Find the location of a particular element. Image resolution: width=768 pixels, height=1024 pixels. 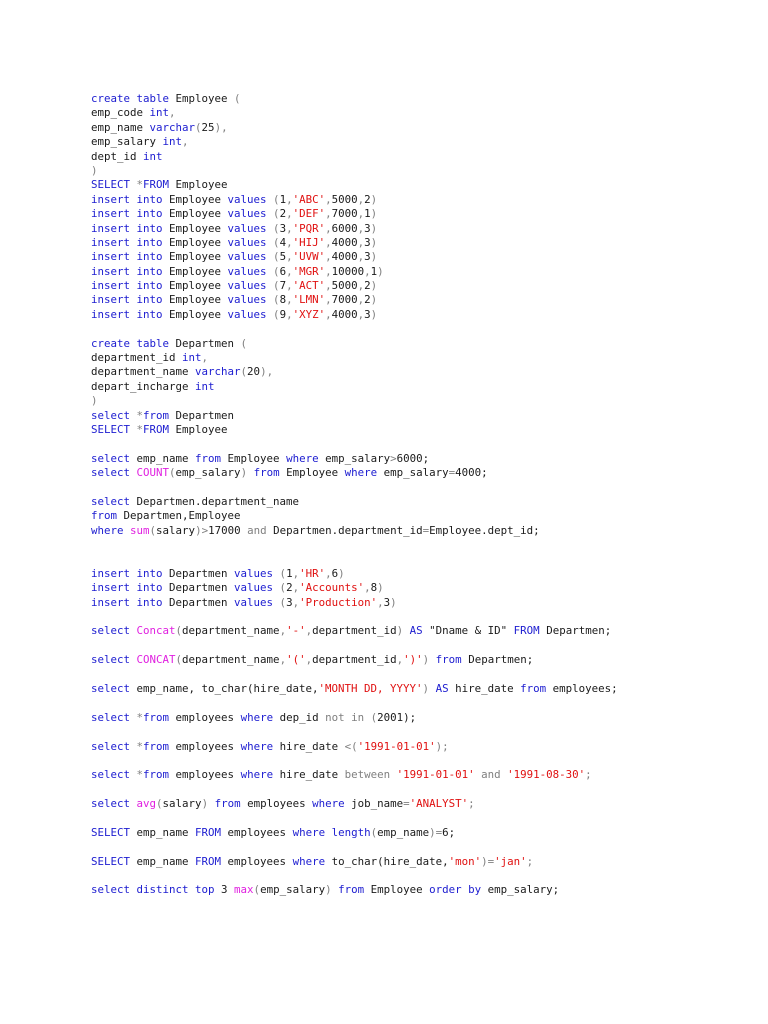

sql-string-literal: 'XYZ' is located at coordinates (309, 314).